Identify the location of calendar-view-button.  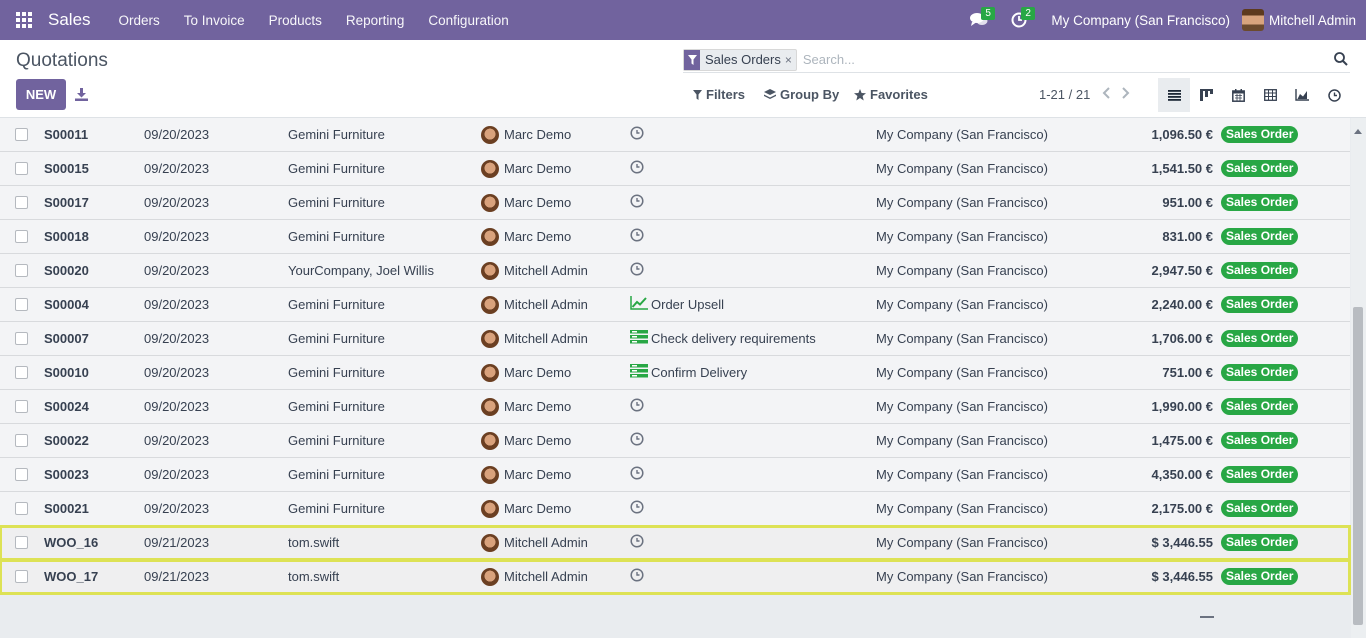
(1238, 95).